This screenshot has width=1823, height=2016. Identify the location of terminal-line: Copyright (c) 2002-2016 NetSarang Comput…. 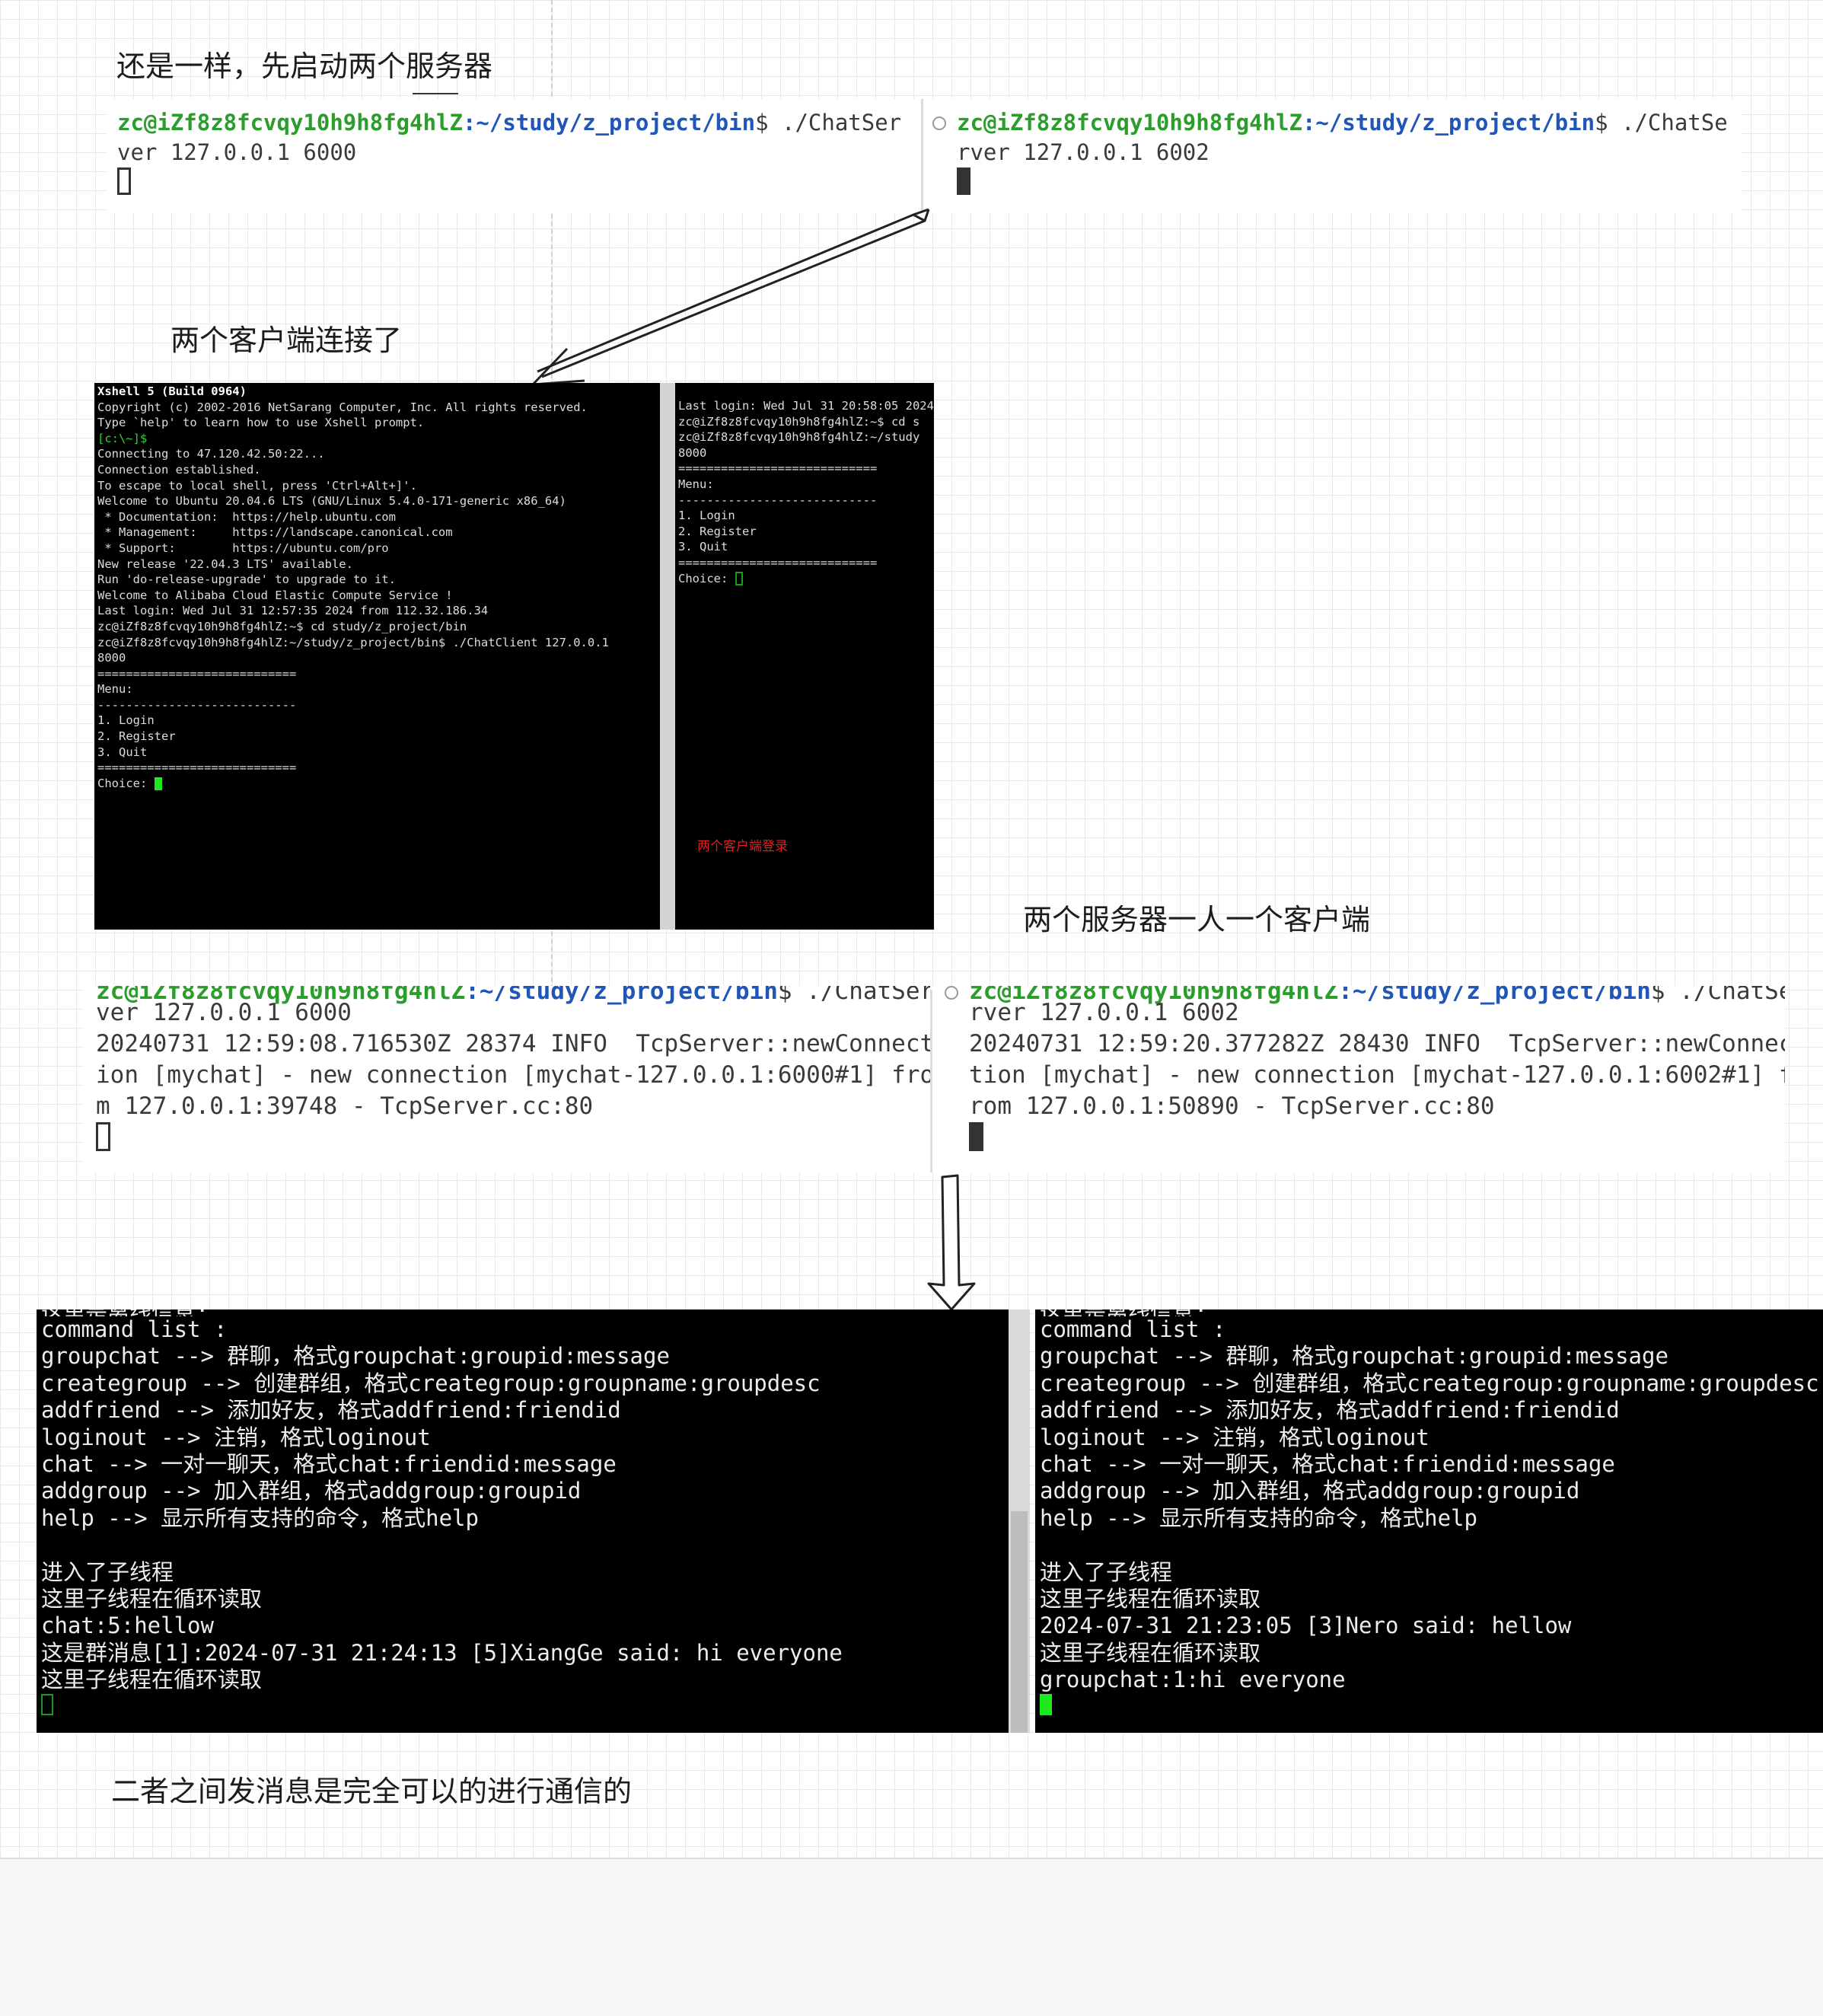
(343, 407).